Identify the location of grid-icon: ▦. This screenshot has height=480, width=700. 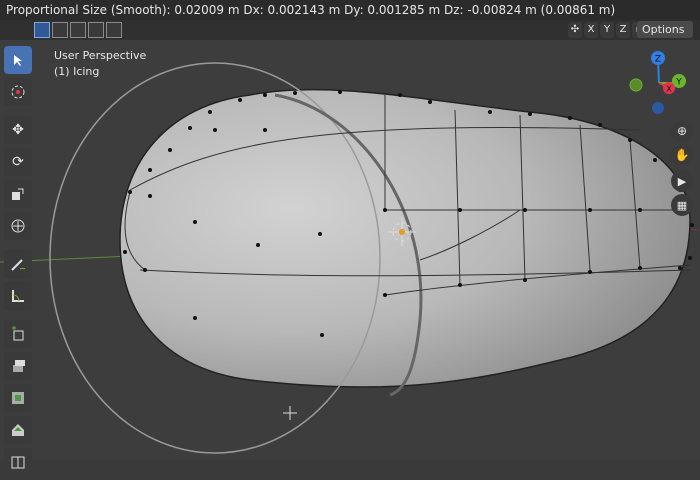
(682, 205).